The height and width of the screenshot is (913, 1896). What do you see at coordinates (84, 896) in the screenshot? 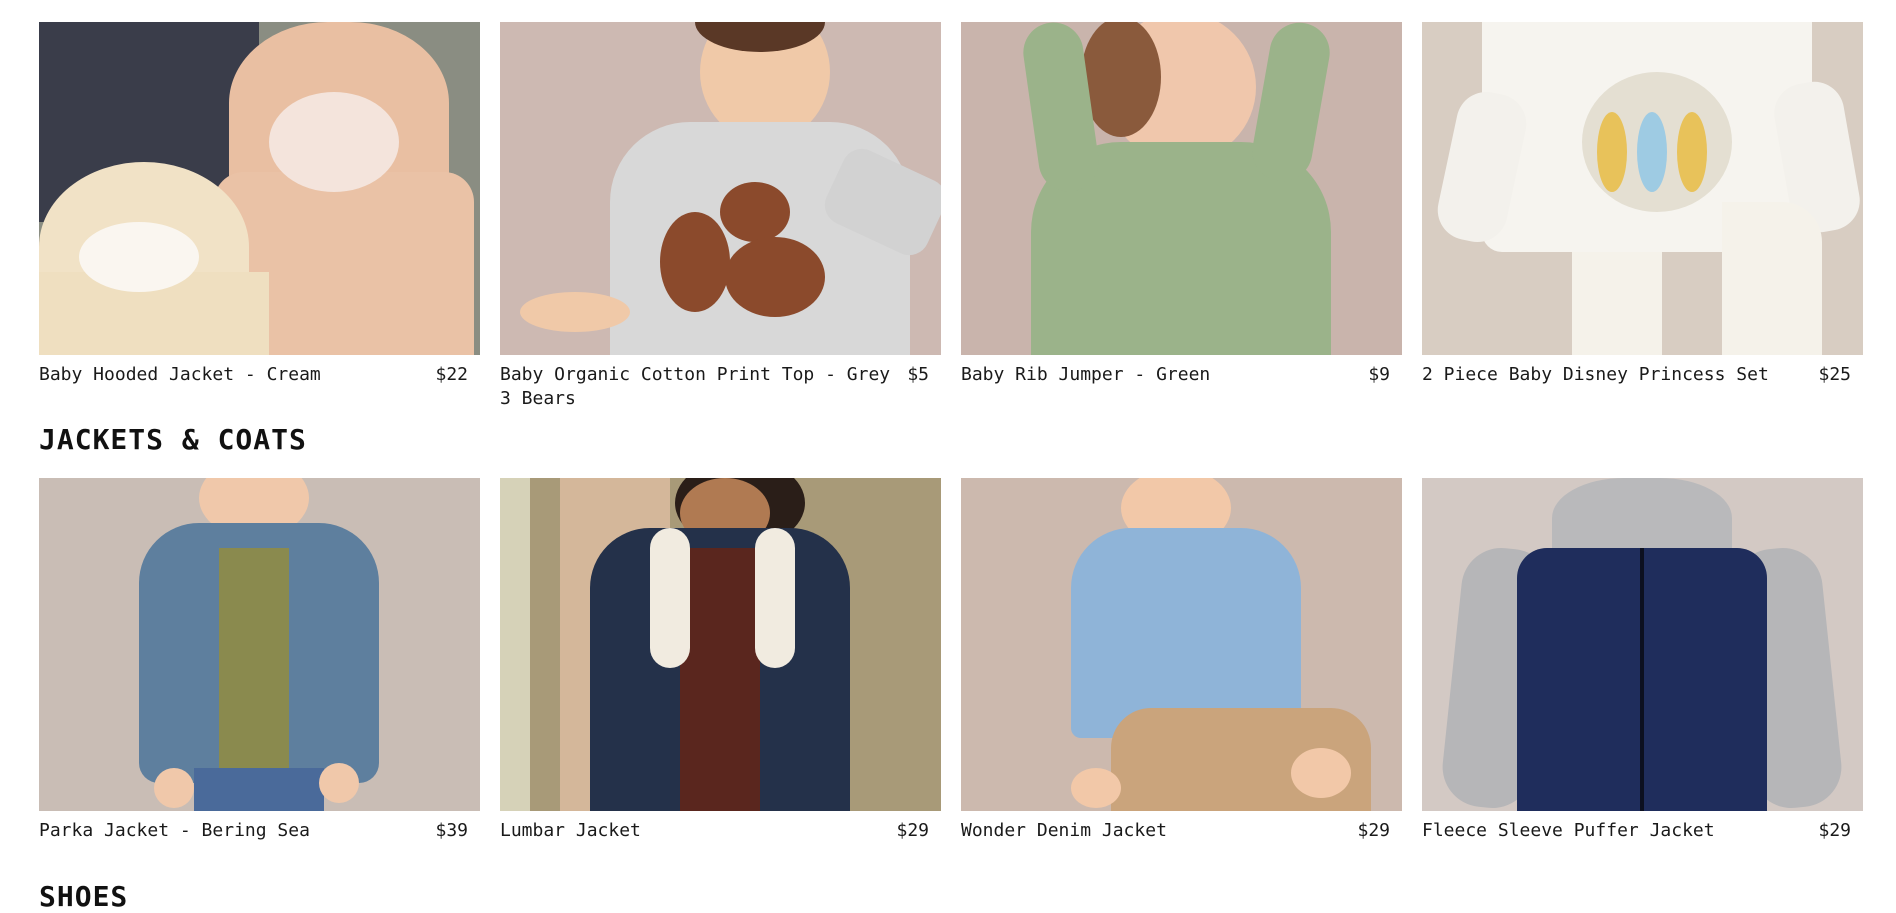
I see `section-title-shoes: SHOES` at bounding box center [84, 896].